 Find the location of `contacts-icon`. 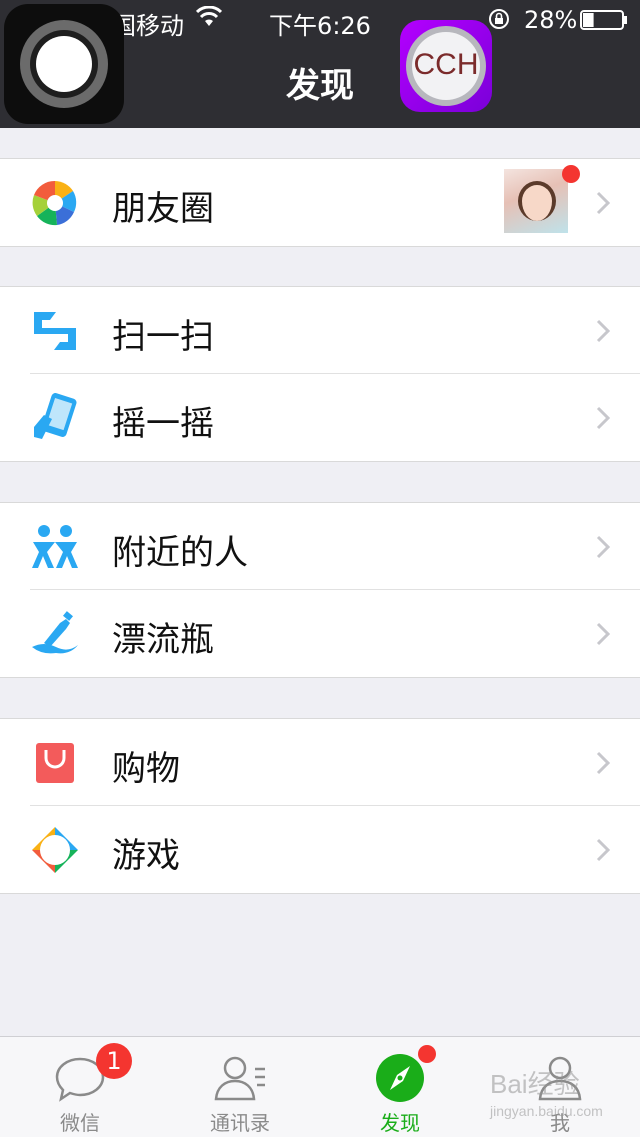

contacts-icon is located at coordinates (239, 1078).